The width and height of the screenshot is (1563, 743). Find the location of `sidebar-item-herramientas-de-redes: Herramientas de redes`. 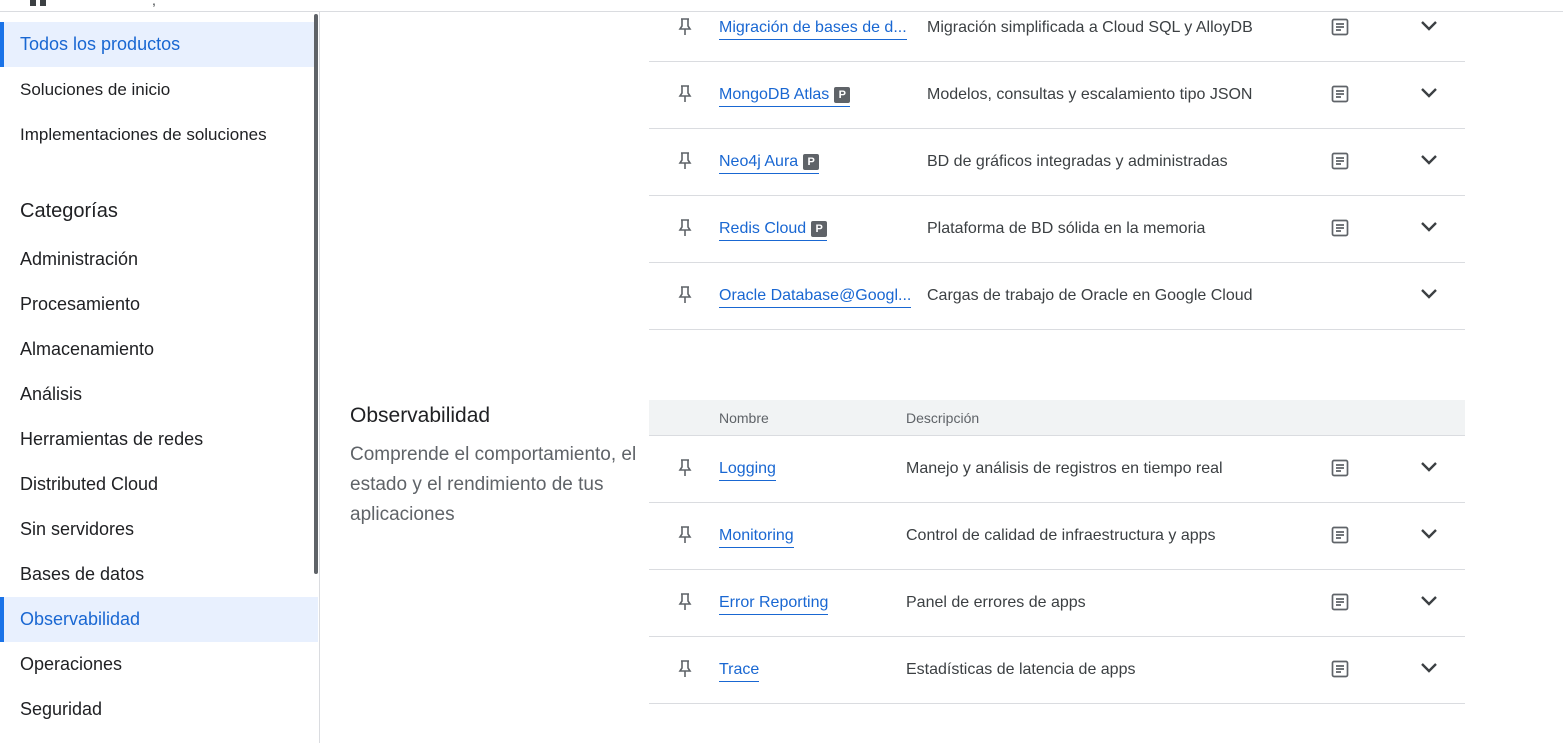

sidebar-item-herramientas-de-redes: Herramientas de redes is located at coordinates (159, 439).